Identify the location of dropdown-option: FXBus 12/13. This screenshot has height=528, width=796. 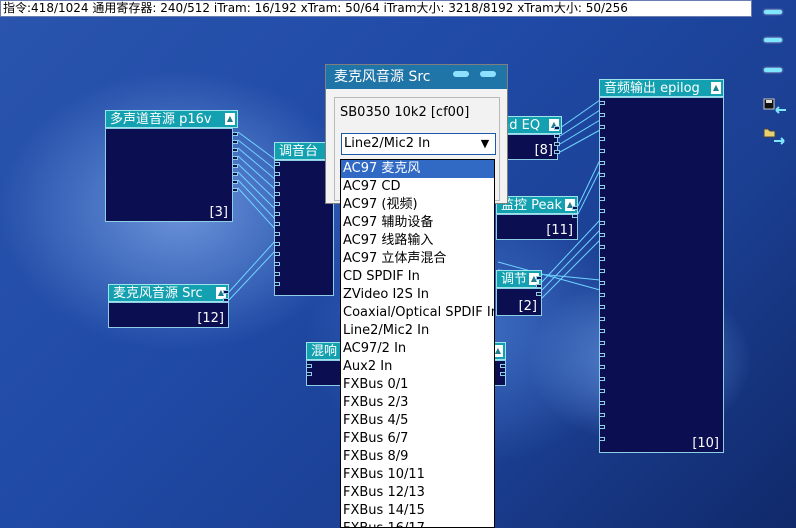
(417, 493).